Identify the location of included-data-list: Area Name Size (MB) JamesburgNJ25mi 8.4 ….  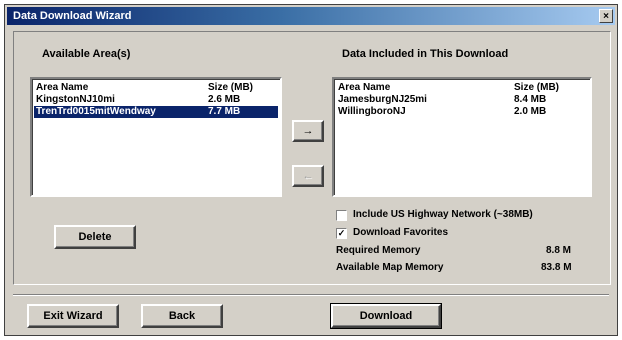
(462, 137).